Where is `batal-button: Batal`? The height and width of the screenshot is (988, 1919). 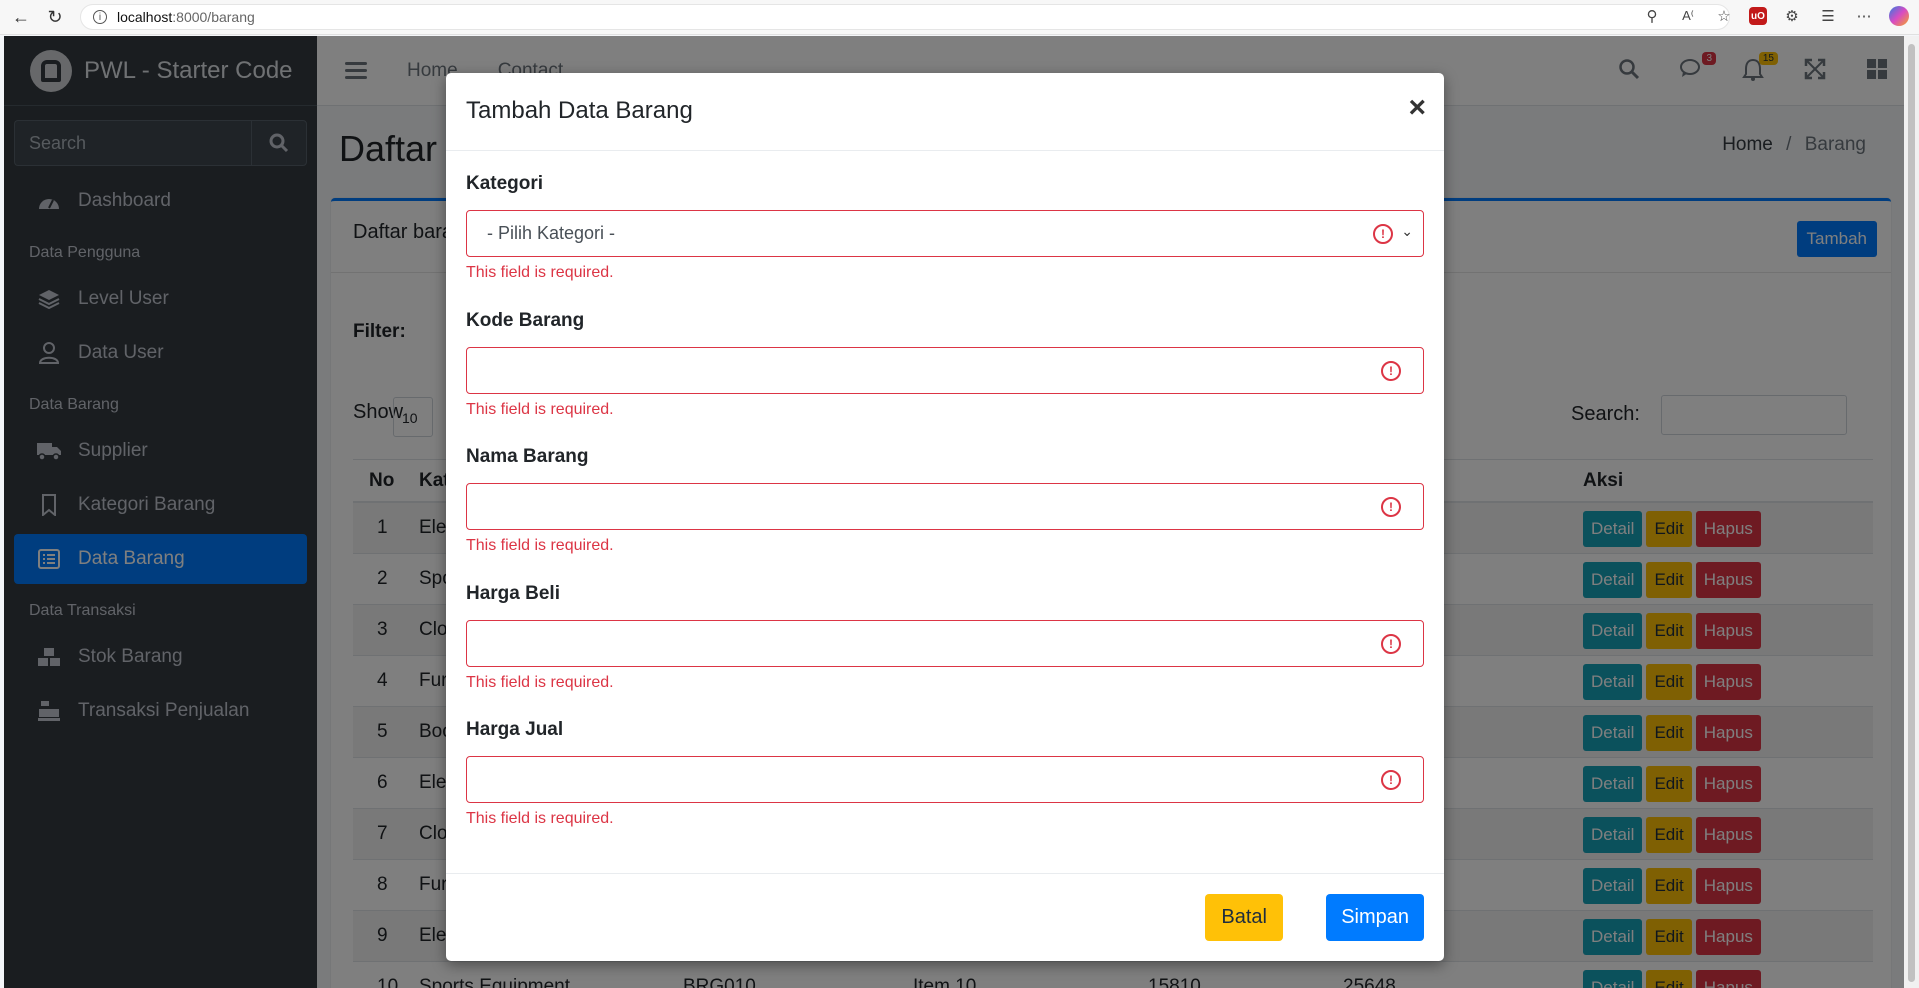 batal-button: Batal is located at coordinates (1244, 917).